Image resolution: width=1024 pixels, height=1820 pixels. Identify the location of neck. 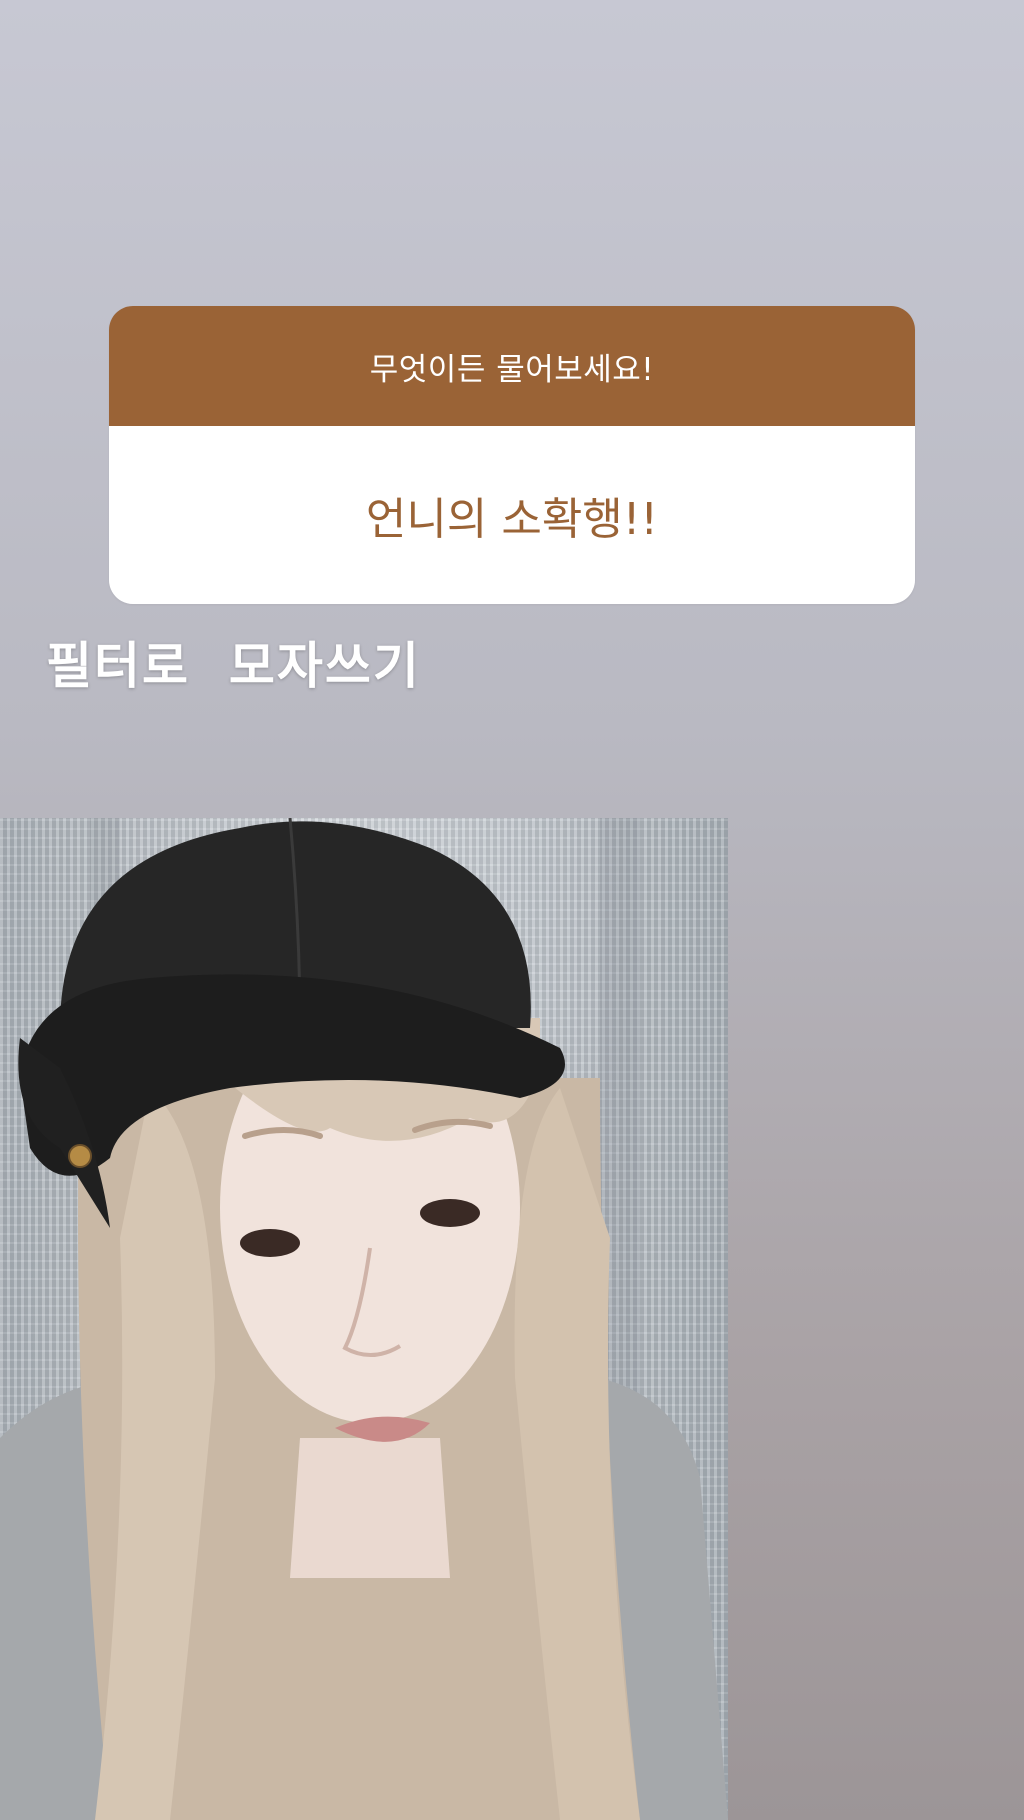
(370, 1508).